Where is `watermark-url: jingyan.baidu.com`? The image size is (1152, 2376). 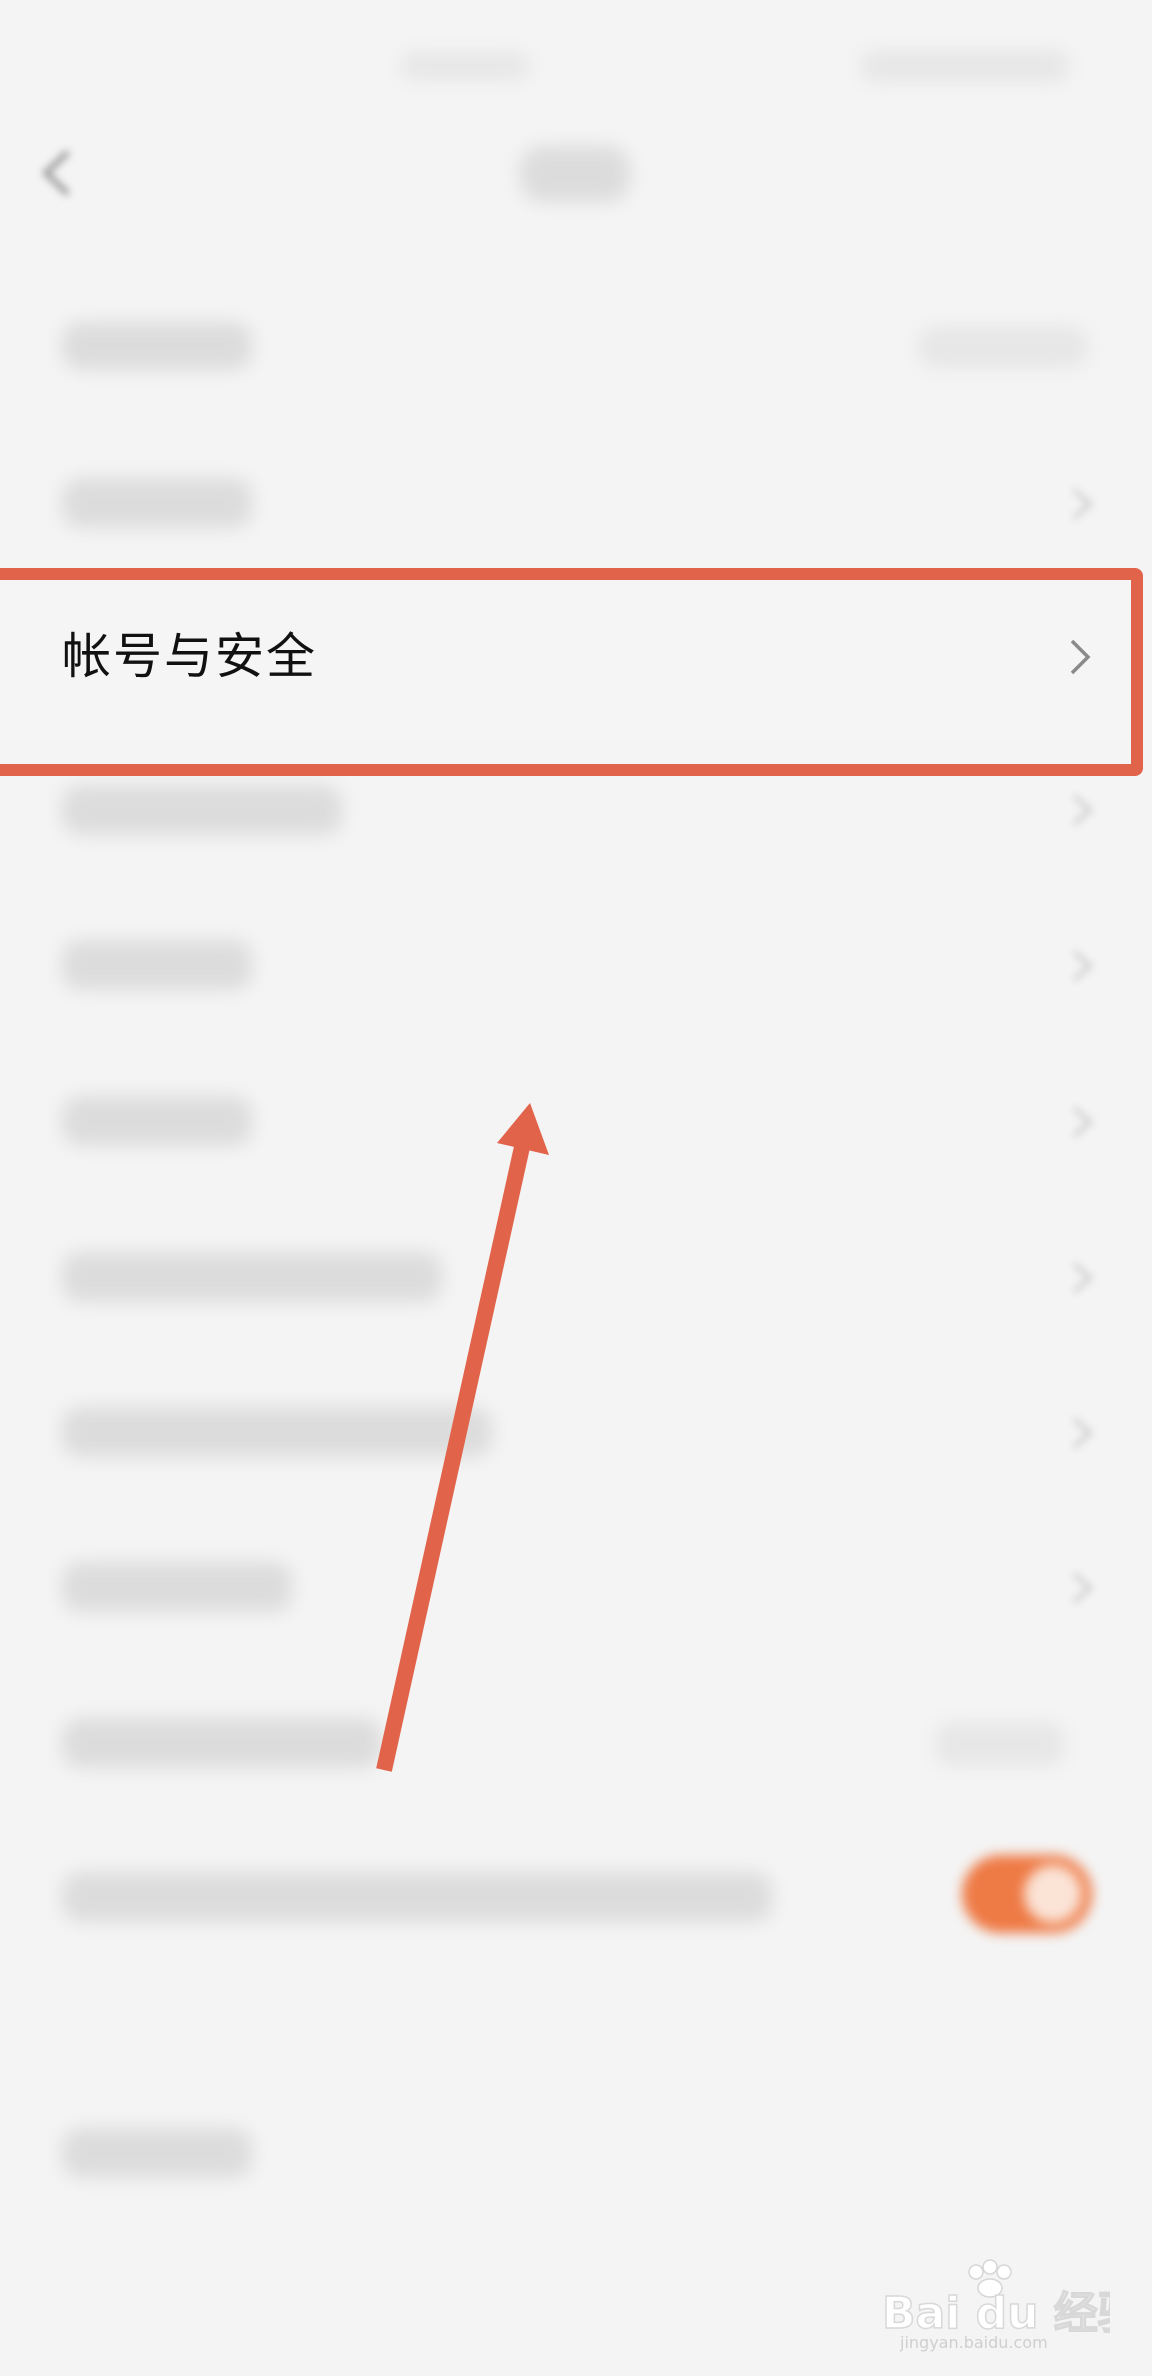 watermark-url: jingyan.baidu.com is located at coordinates (973, 2342).